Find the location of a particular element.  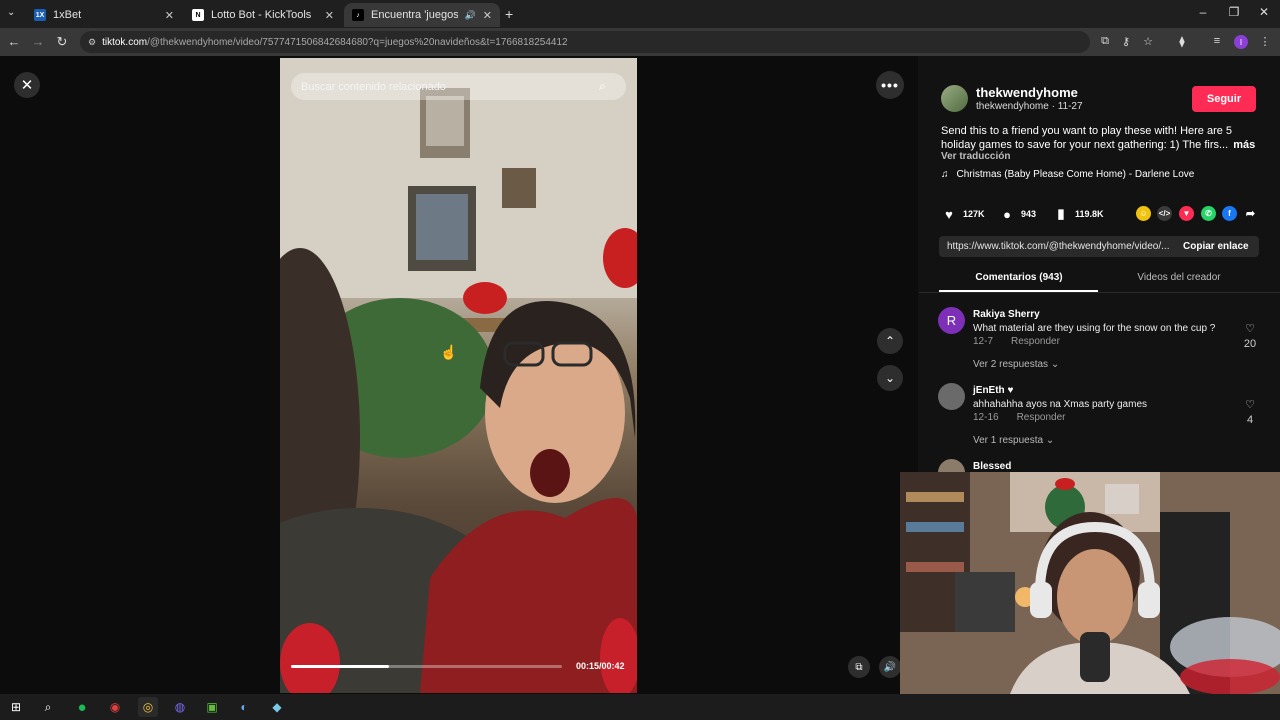

follow-button: Seguir is located at coordinates (1224, 99).